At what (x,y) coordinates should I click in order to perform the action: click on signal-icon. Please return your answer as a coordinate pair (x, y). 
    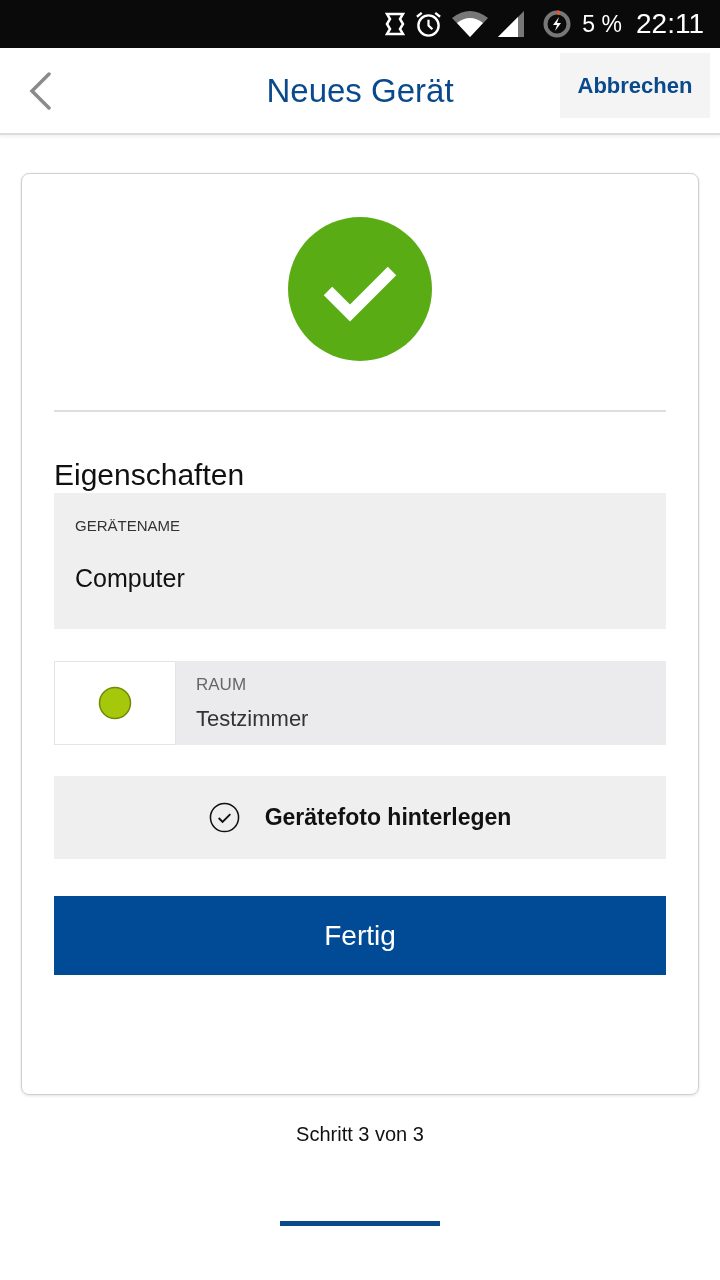
    Looking at the image, I should click on (511, 24).